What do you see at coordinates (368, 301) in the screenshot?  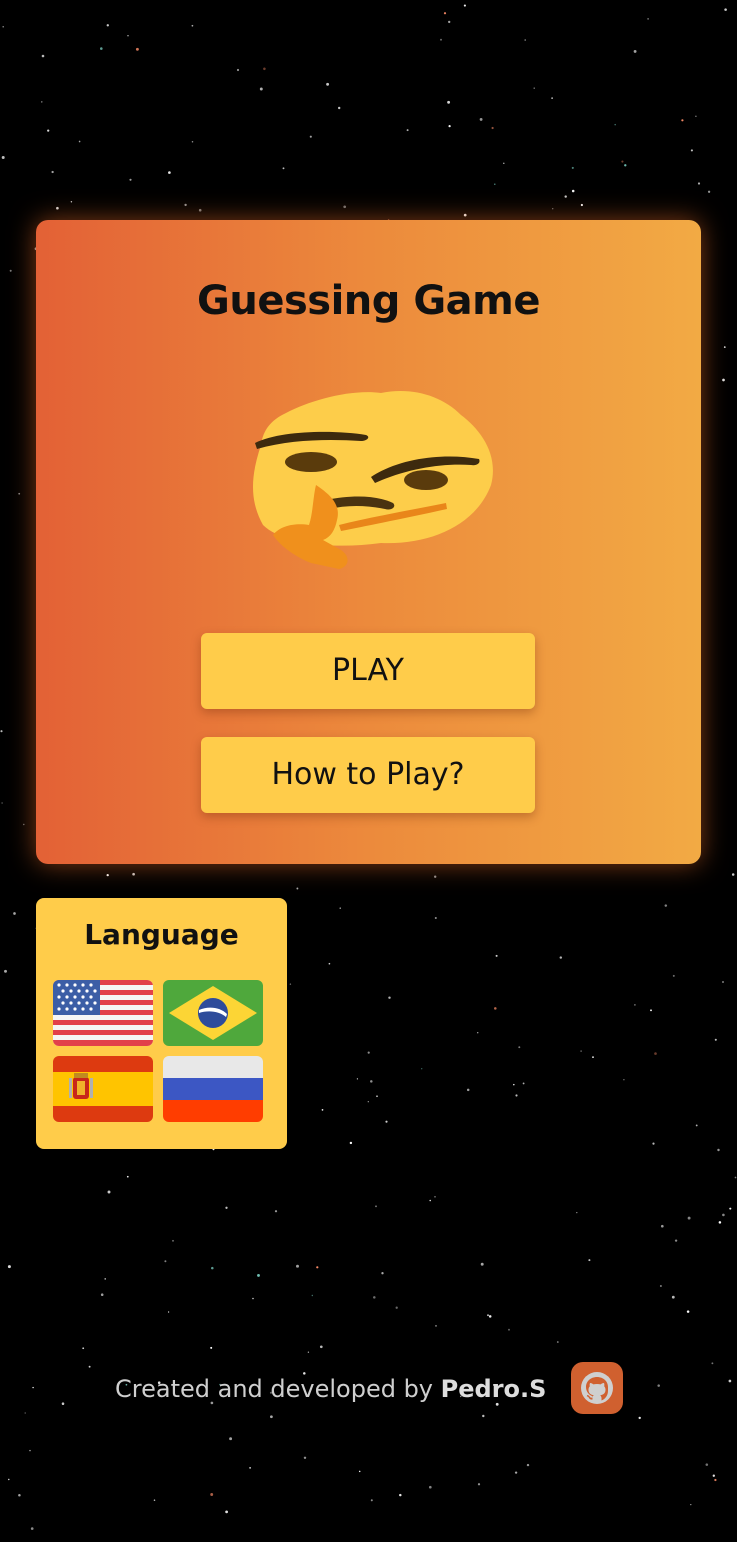 I see `game-title: Guessing Game` at bounding box center [368, 301].